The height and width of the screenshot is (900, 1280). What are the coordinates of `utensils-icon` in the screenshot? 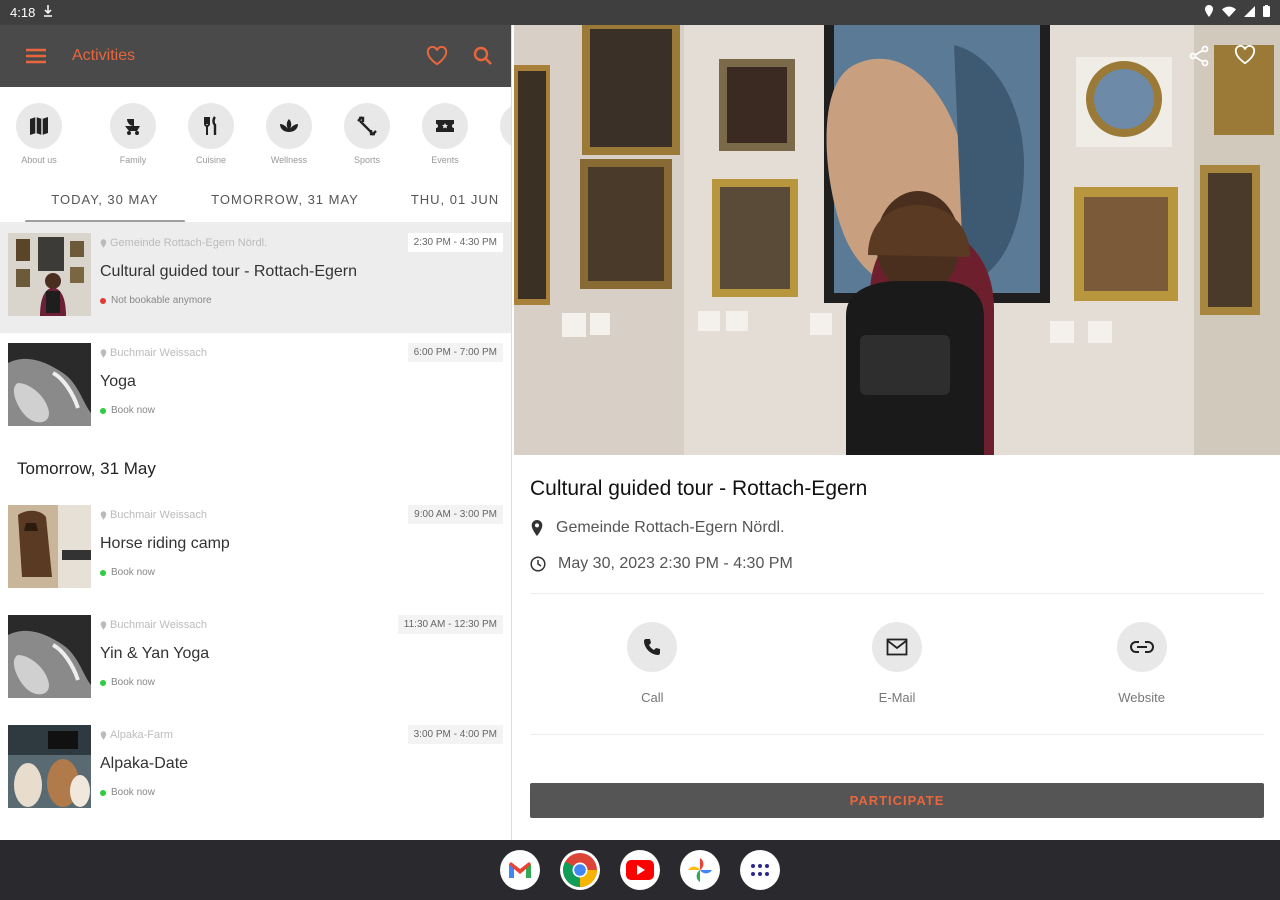 It's located at (210, 125).